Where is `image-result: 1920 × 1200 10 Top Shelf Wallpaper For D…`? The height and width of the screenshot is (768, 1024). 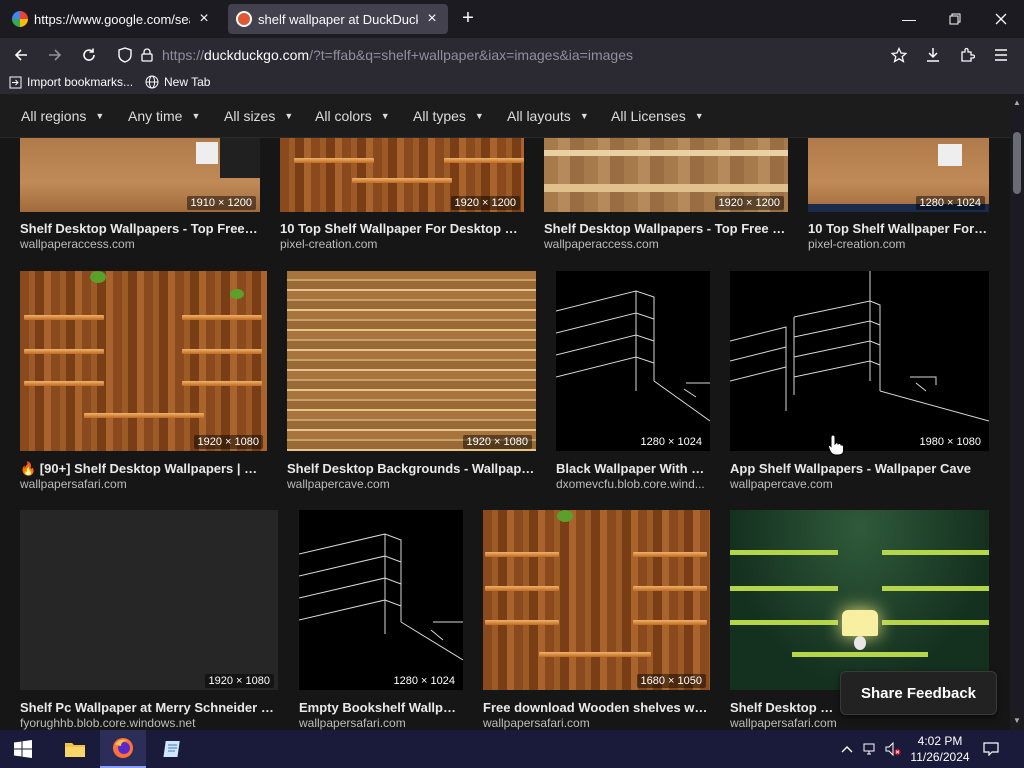
image-result: 1920 × 1200 10 Top Shelf Wallpaper For D… is located at coordinates (402, 194).